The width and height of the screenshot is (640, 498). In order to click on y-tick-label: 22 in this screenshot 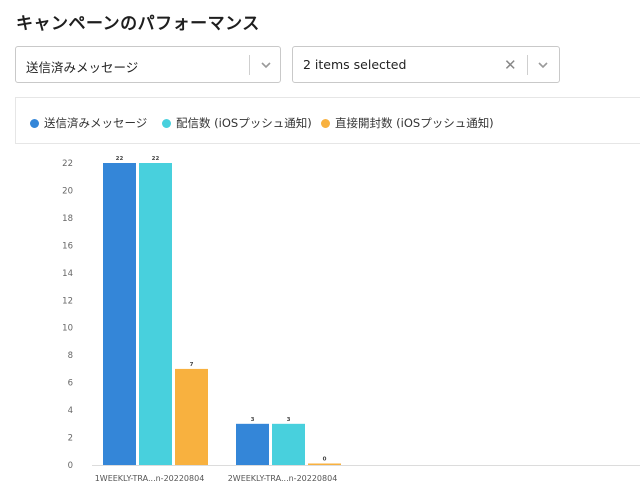, I will do `click(67, 164)`.